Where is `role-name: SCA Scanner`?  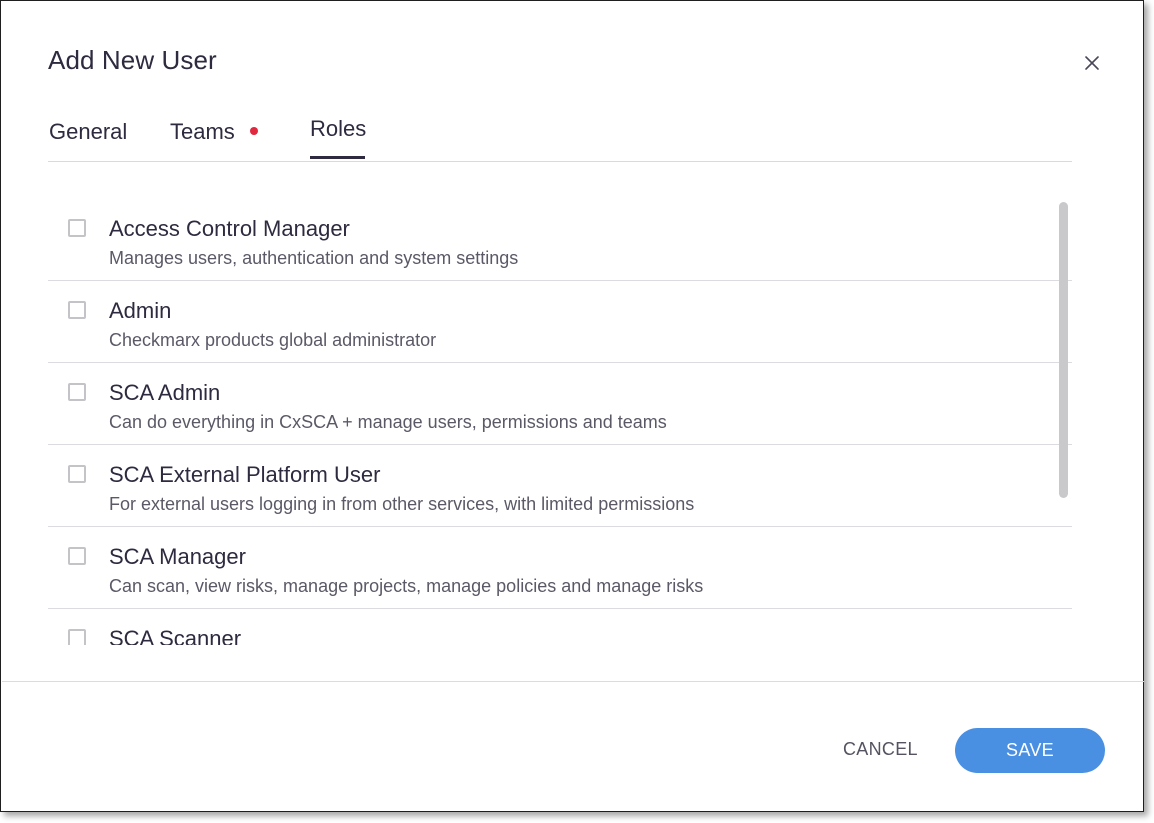
role-name: SCA Scanner is located at coordinates (175, 635).